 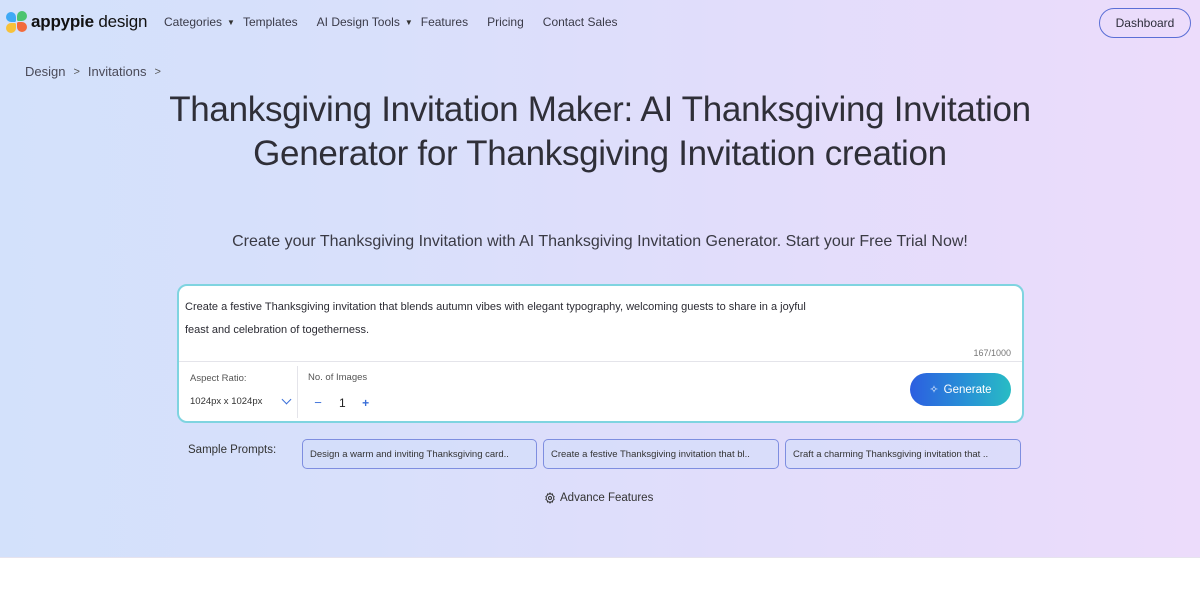 I want to click on aspect-ratio-value: 1024px x 1024px, so click(x=226, y=401).